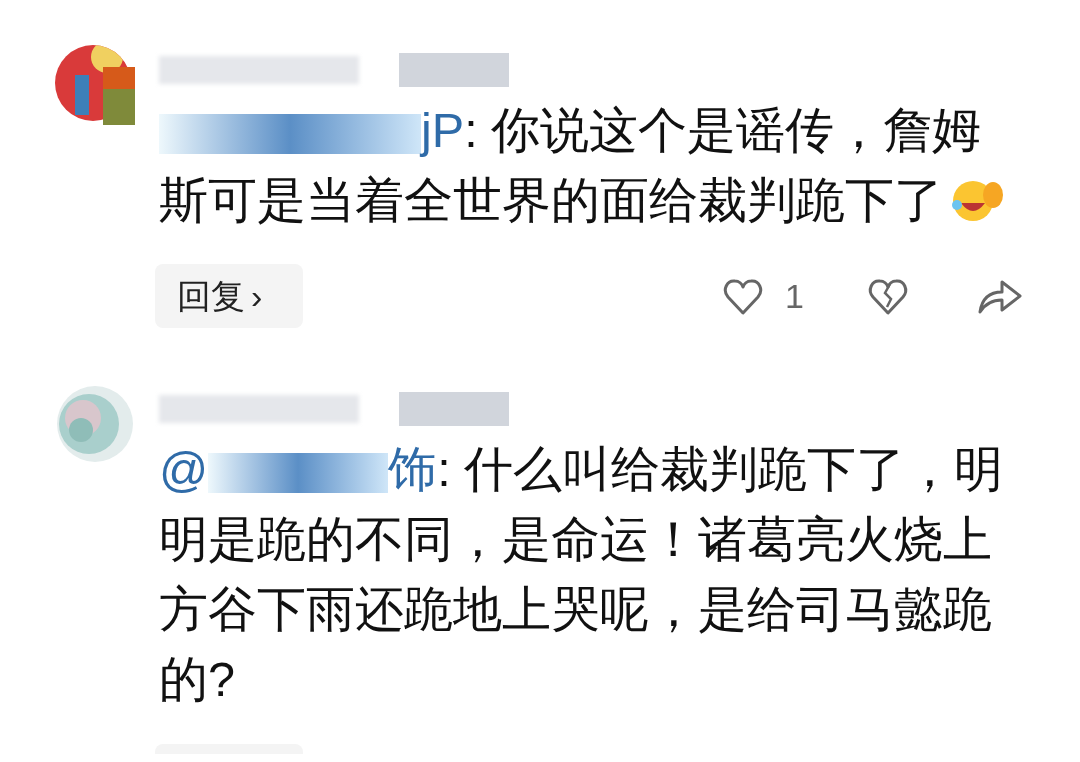 Image resolution: width=1080 pixels, height=762 pixels. I want to click on like-button: 1, so click(762, 296).